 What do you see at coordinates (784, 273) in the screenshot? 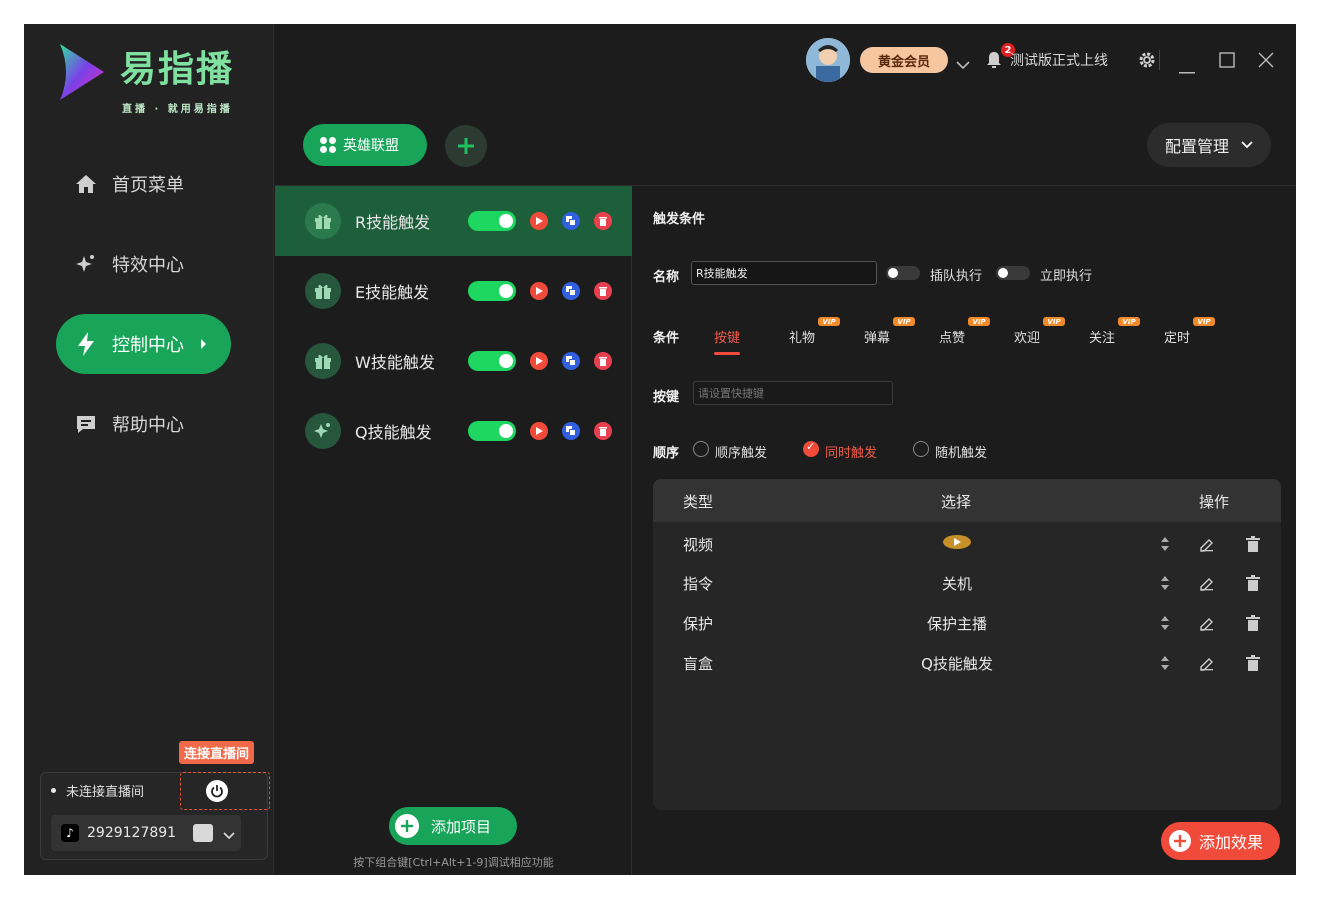
I see `name-input` at bounding box center [784, 273].